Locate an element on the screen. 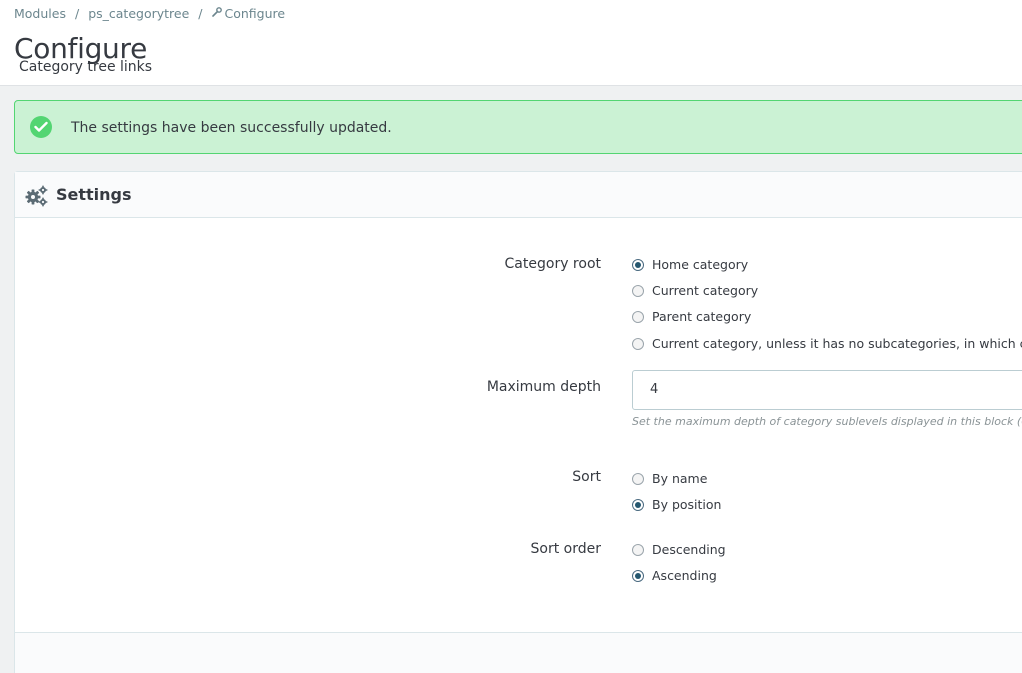 Image resolution: width=1022 pixels, height=673 pixels. radio-parent-category: Parent category is located at coordinates (691, 316).